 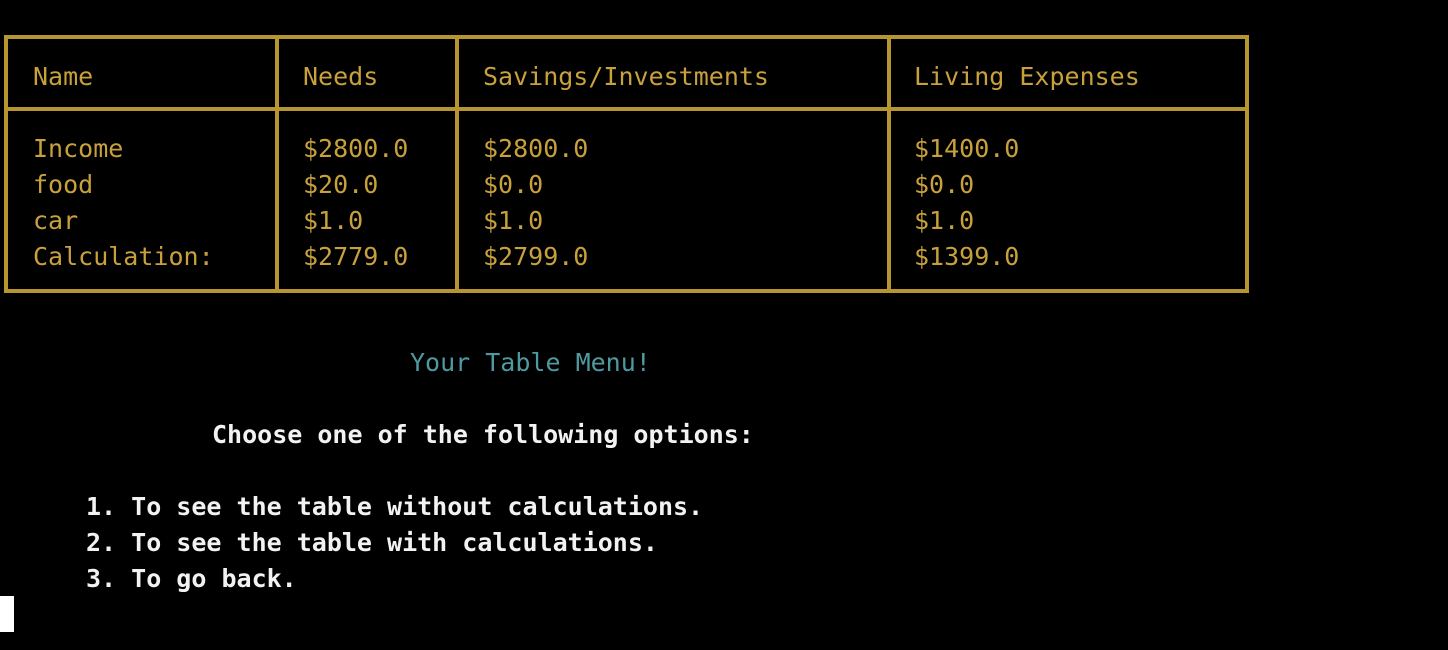 What do you see at coordinates (967, 256) in the screenshot?
I see `table-cell-living: $1399.0` at bounding box center [967, 256].